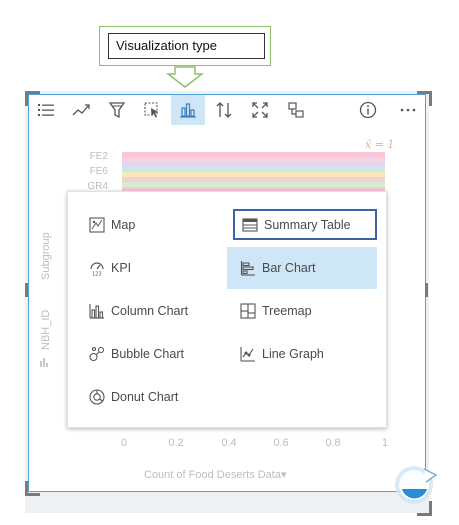 The width and height of the screenshot is (459, 525). I want to click on menu-item-label: Bubble Chart, so click(147, 354).